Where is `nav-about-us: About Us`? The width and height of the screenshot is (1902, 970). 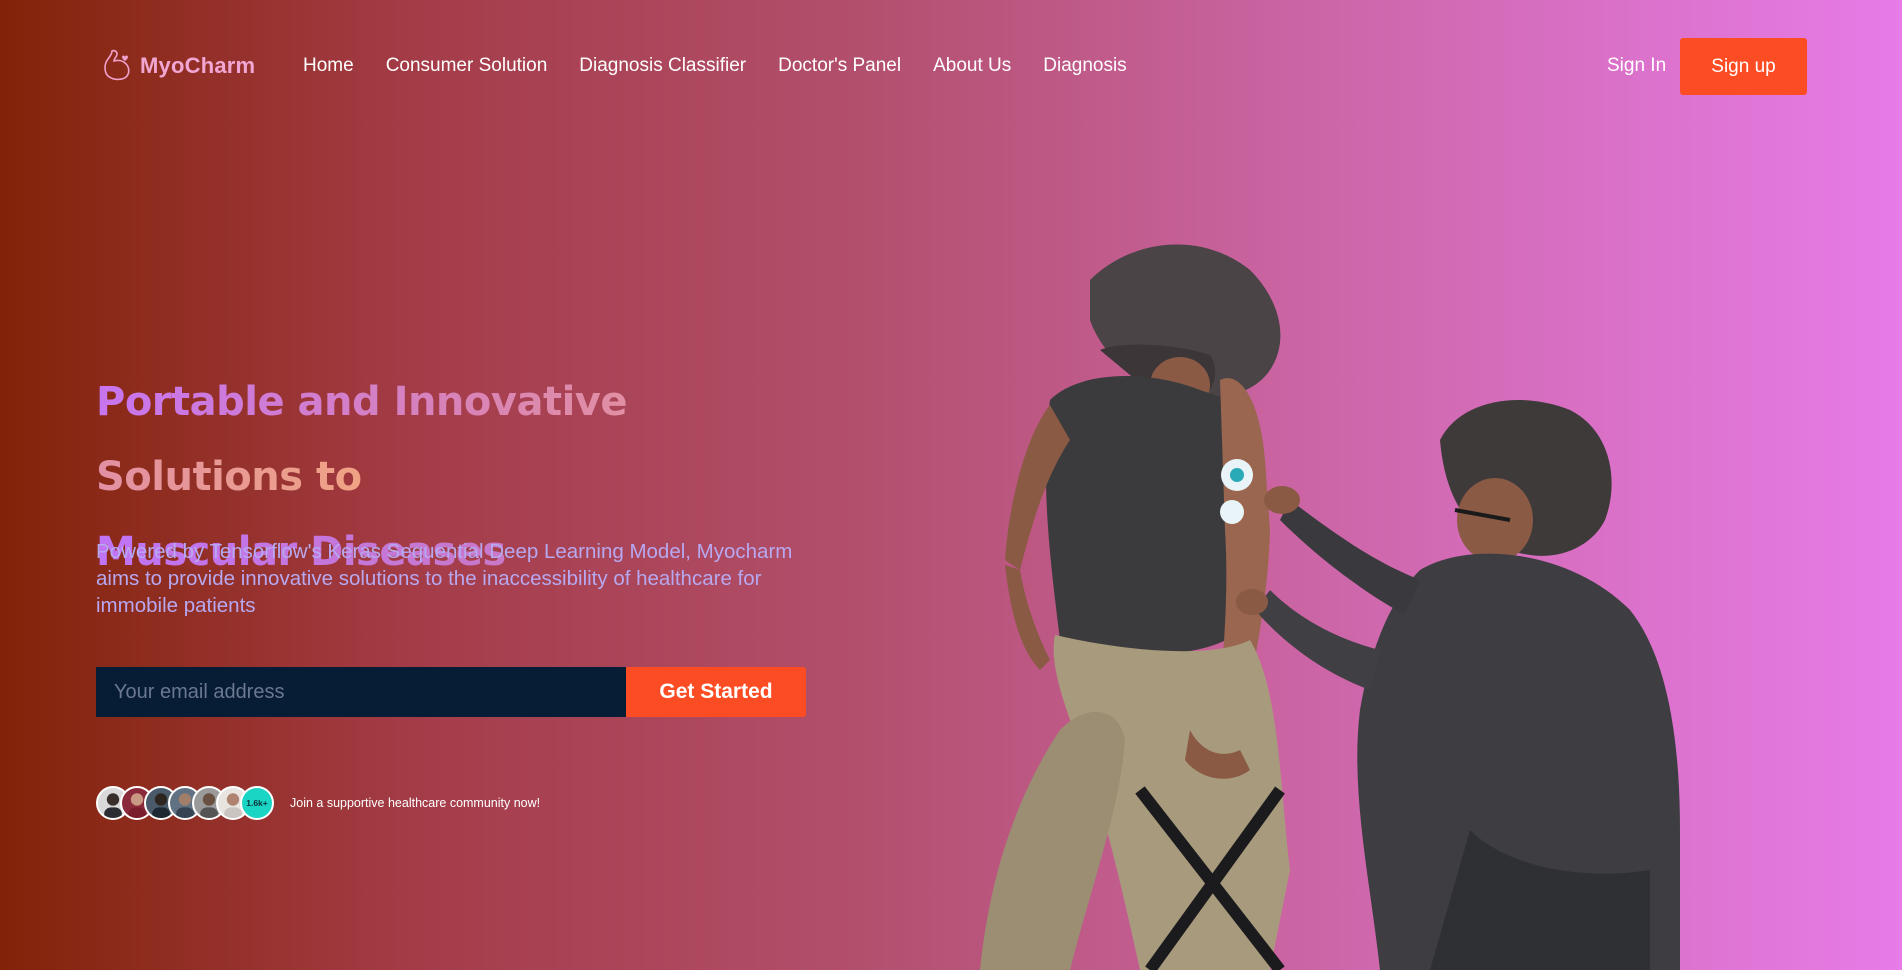 nav-about-us: About Us is located at coordinates (972, 66).